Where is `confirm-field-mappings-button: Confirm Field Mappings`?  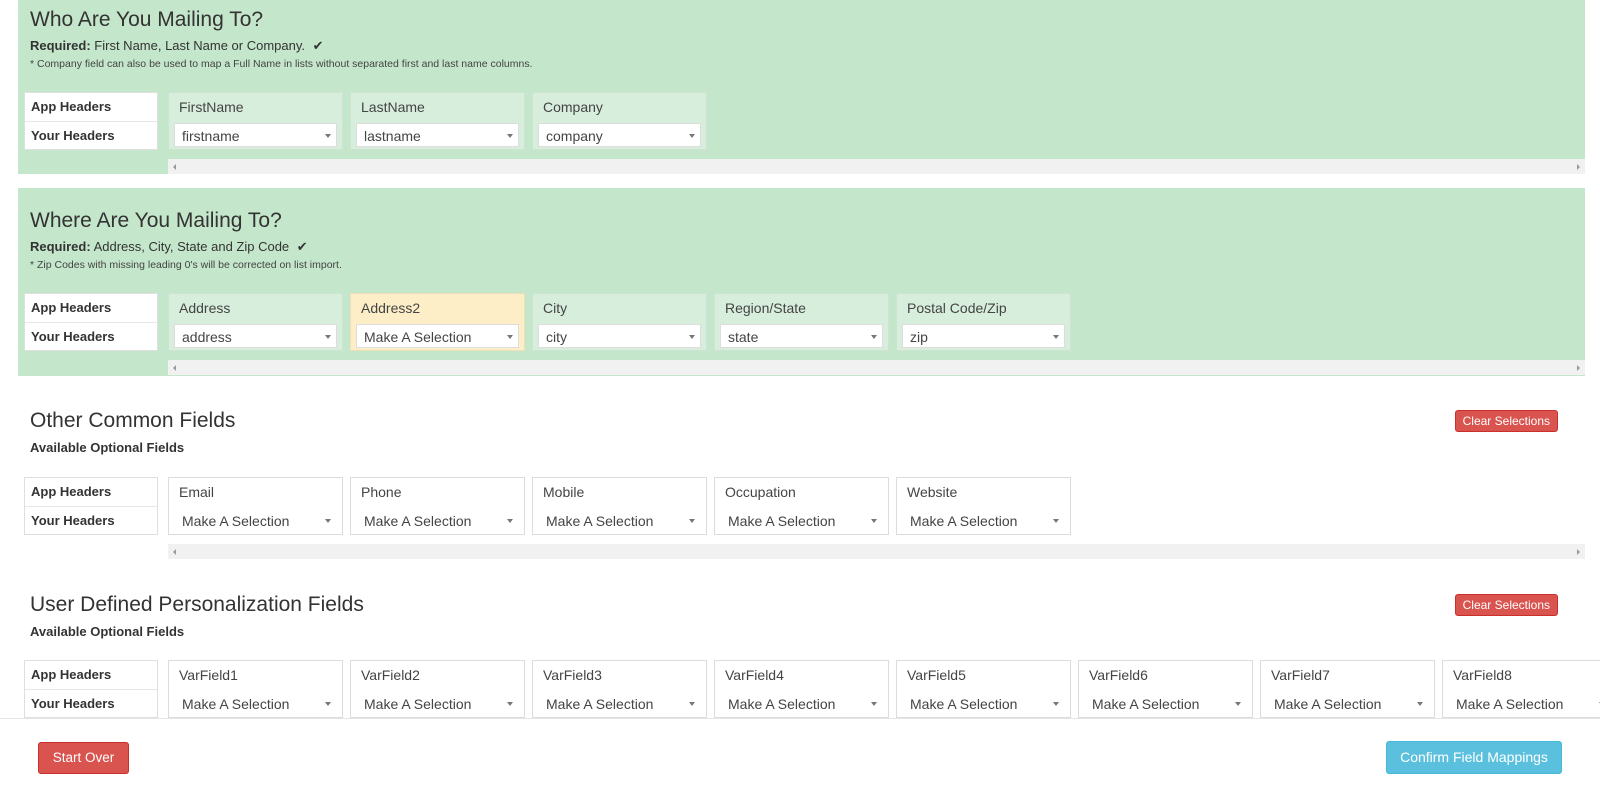 confirm-field-mappings-button: Confirm Field Mappings is located at coordinates (1474, 757).